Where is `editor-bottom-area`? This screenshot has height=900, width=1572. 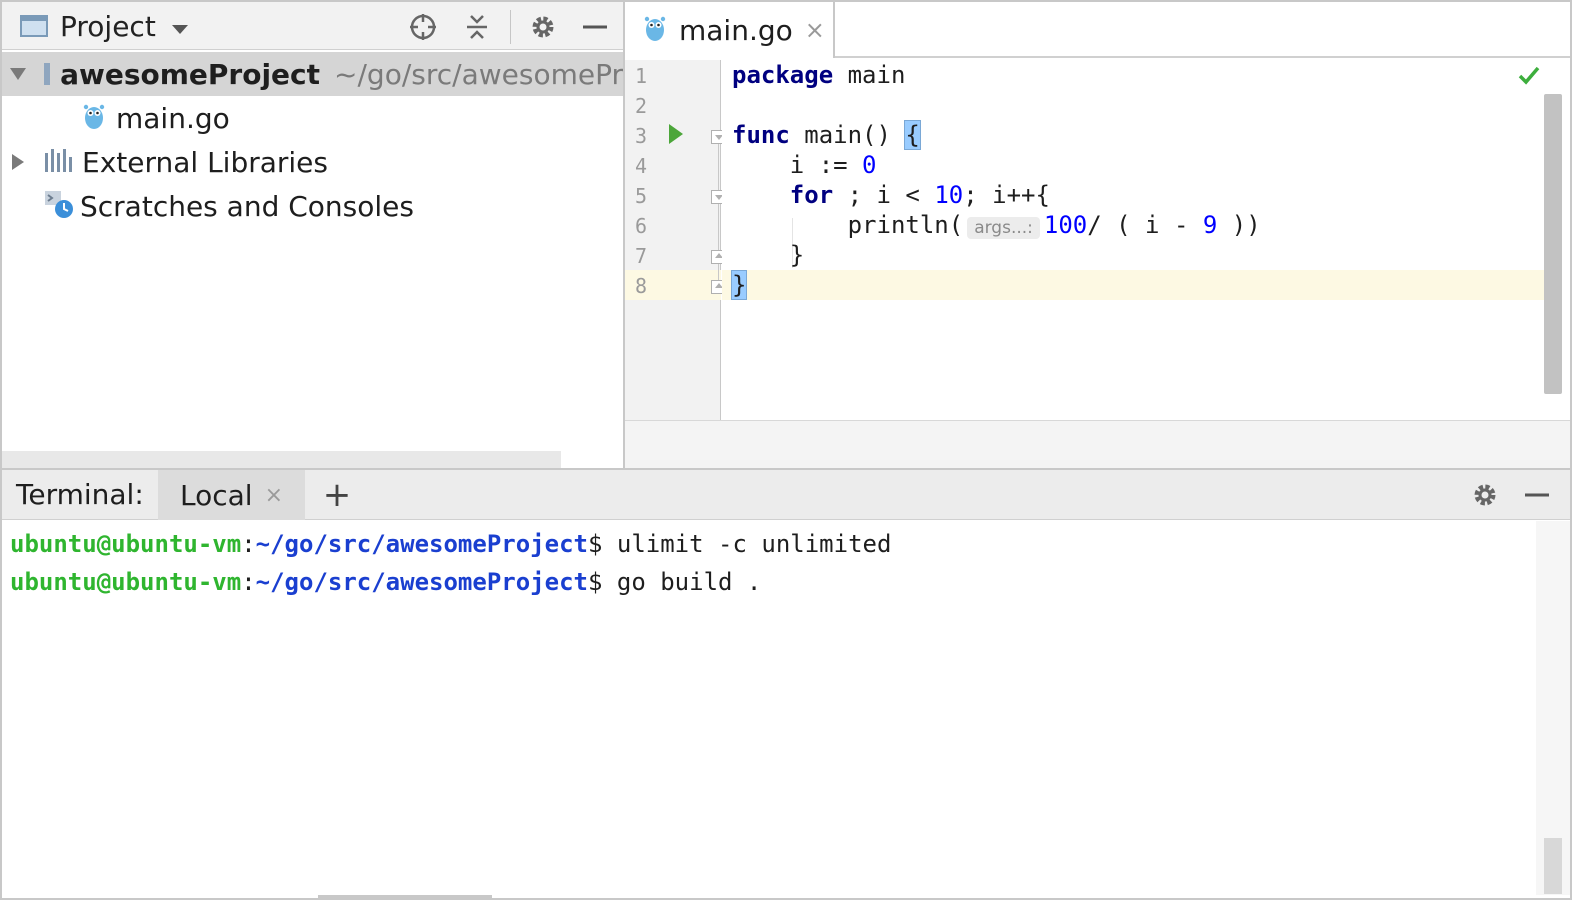 editor-bottom-area is located at coordinates (1097, 444).